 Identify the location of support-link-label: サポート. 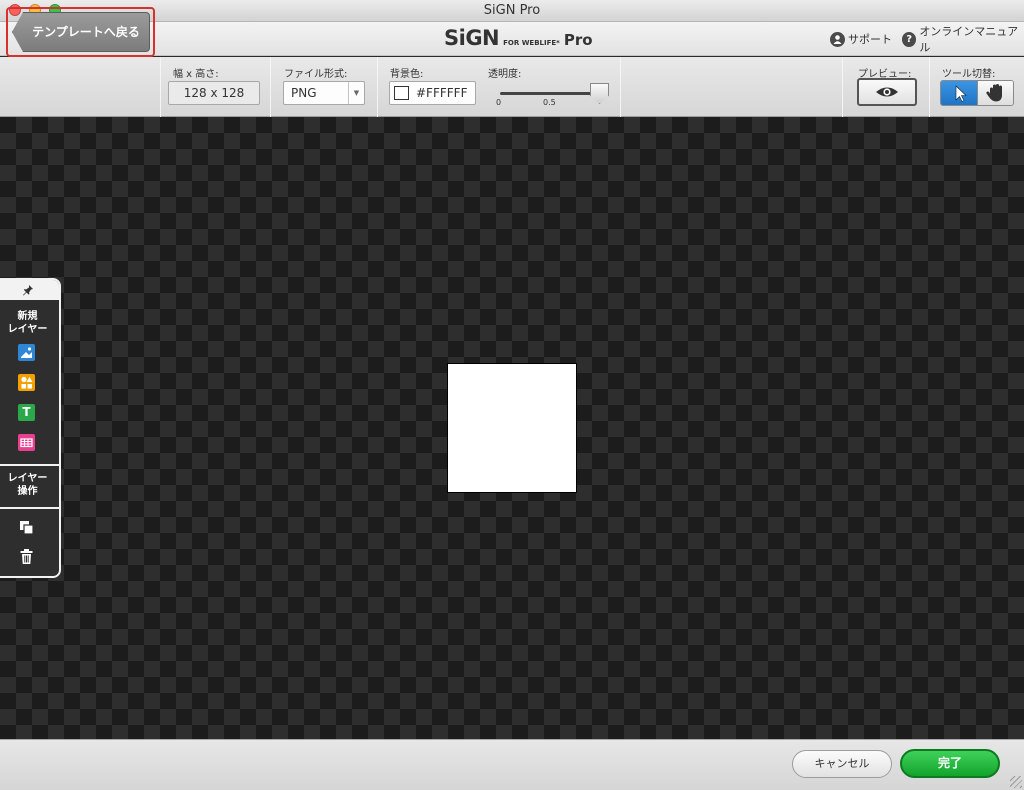
(870, 39).